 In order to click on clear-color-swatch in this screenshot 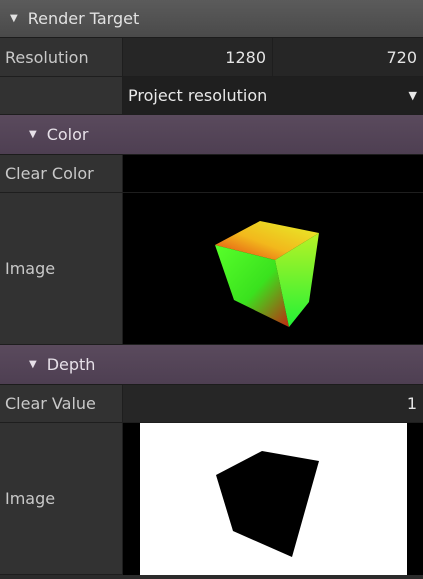, I will do `click(273, 174)`.